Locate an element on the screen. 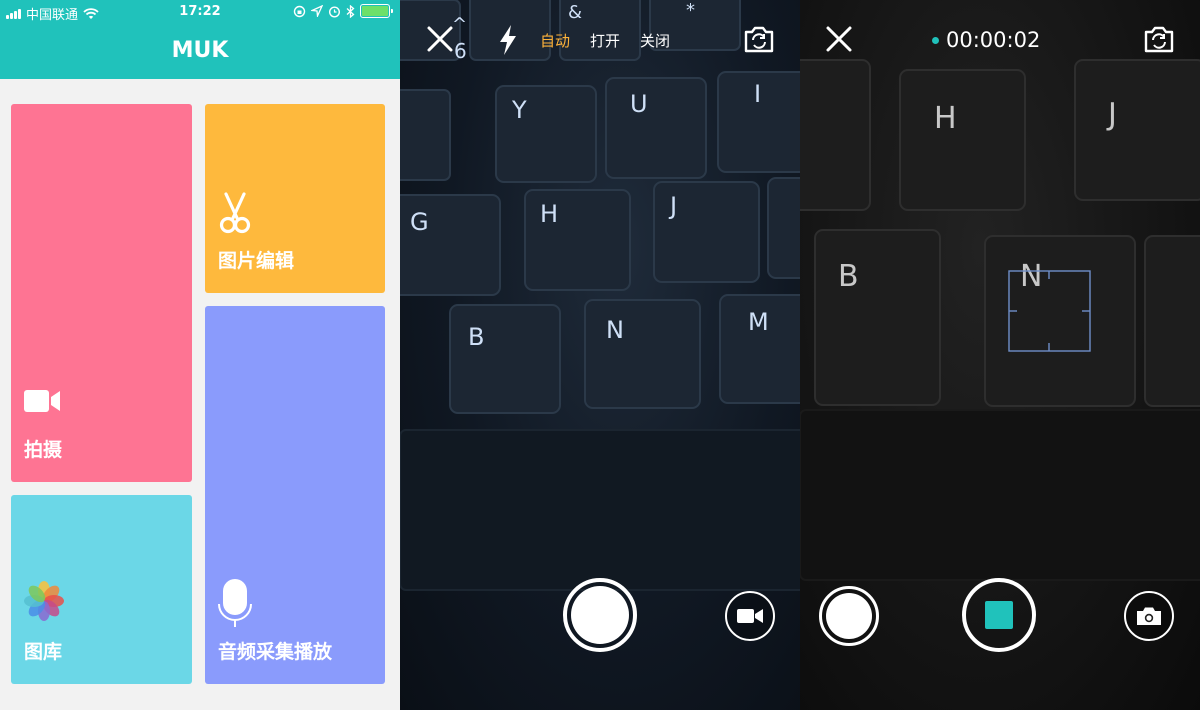  shoot-label: 拍摄 is located at coordinates (43, 450).